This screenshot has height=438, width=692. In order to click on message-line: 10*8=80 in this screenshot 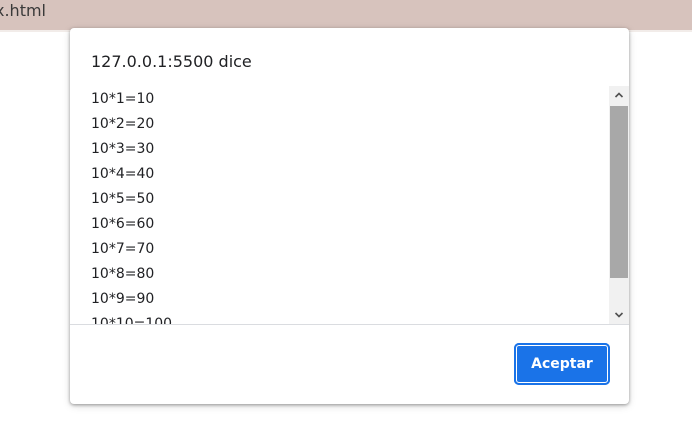, I will do `click(123, 274)`.